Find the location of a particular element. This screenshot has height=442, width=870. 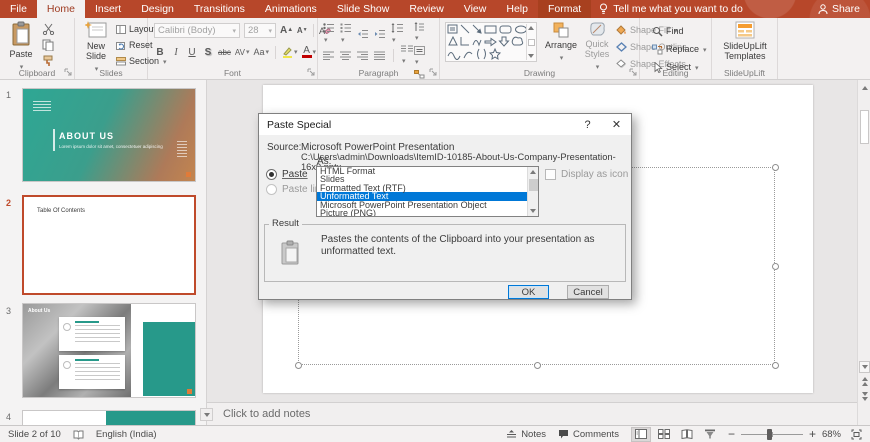

justify-icon is located at coordinates (380, 55).